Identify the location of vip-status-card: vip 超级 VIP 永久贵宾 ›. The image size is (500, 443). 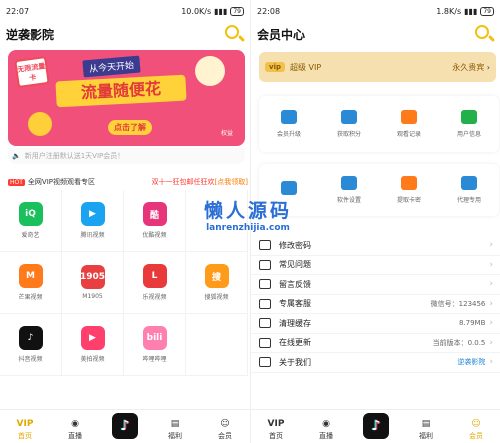
(377, 67).